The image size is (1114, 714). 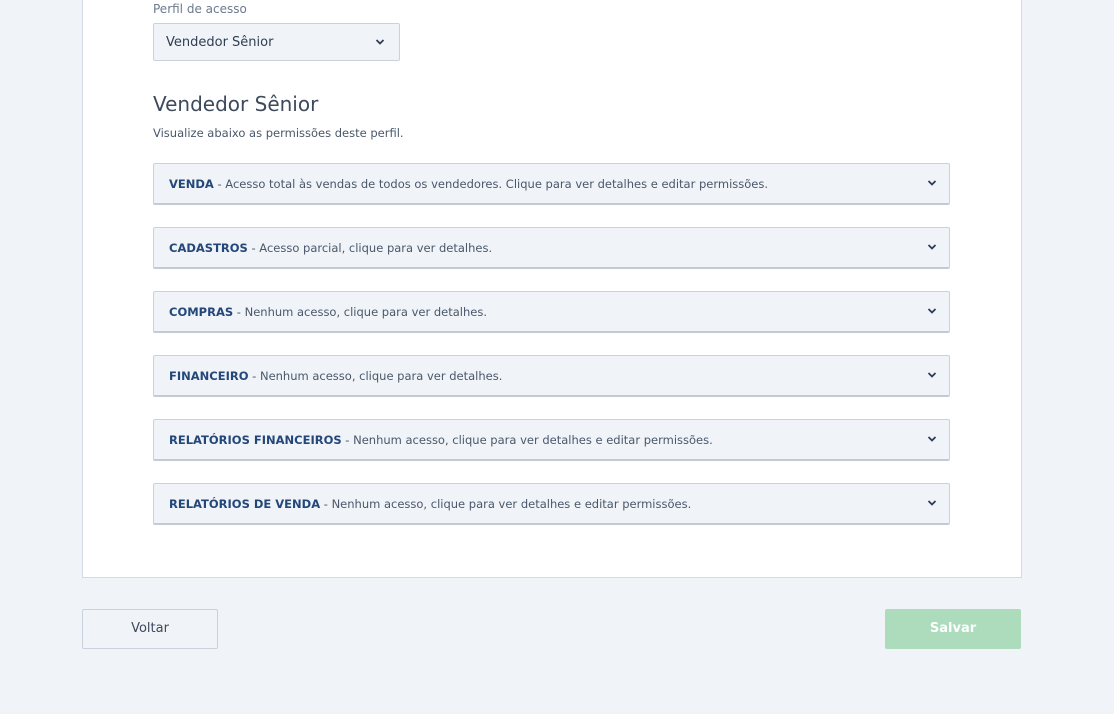 What do you see at coordinates (245, 504) in the screenshot?
I see `permission-name: RELATÓRIOS DE VENDA` at bounding box center [245, 504].